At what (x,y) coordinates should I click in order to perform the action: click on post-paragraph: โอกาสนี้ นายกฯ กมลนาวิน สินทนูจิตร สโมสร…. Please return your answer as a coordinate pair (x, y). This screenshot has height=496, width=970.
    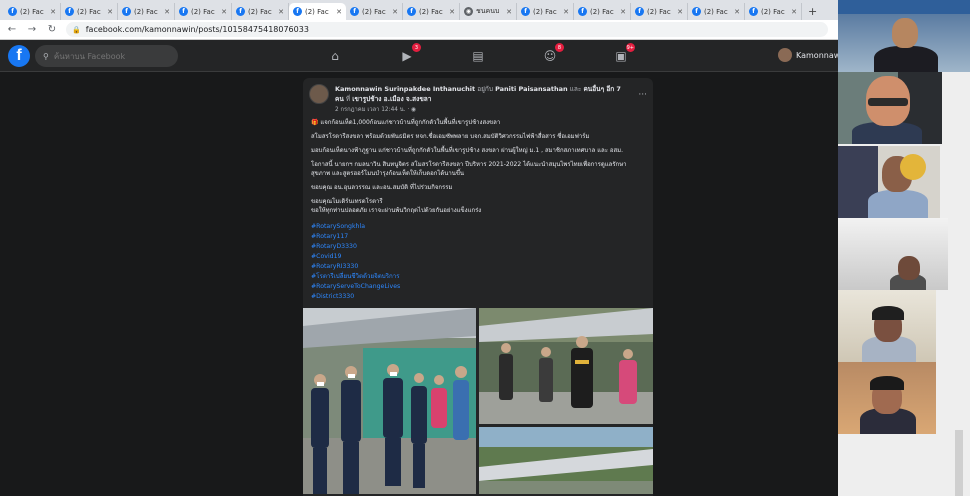
    Looking at the image, I should click on (469, 169).